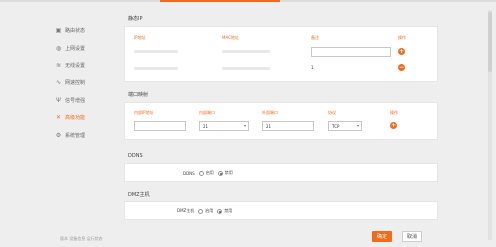  I want to click on protocol-value: TCP, so click(336, 126).